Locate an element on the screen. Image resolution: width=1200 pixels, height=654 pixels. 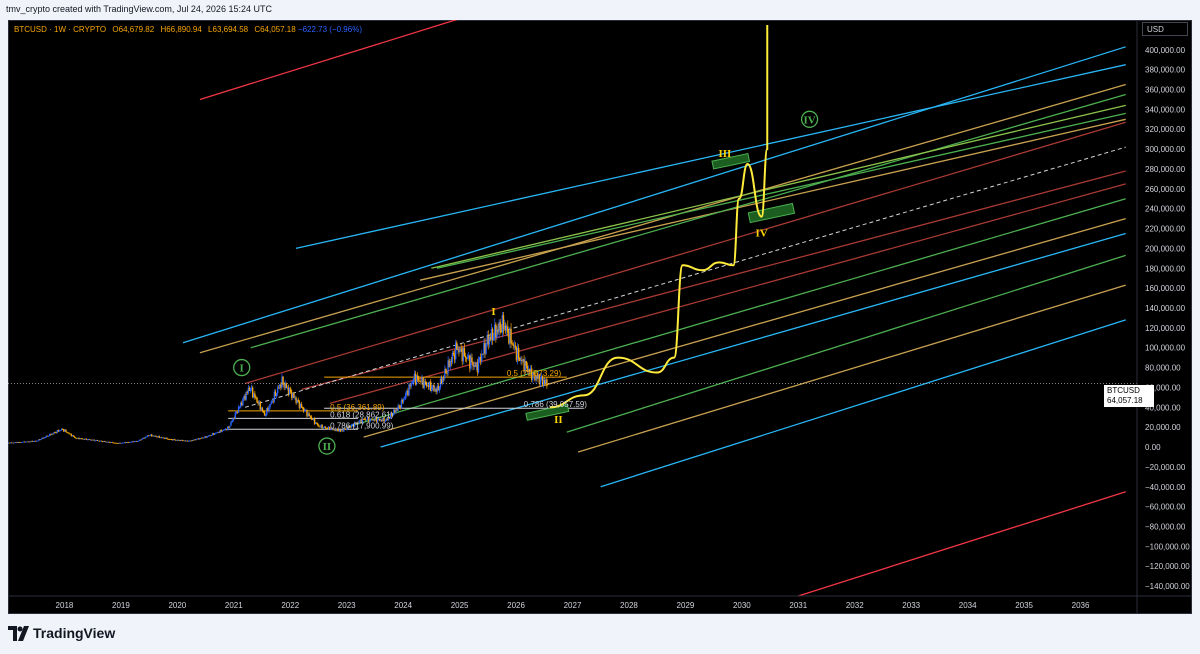
x-tick-label: 2029 is located at coordinates (686, 605).